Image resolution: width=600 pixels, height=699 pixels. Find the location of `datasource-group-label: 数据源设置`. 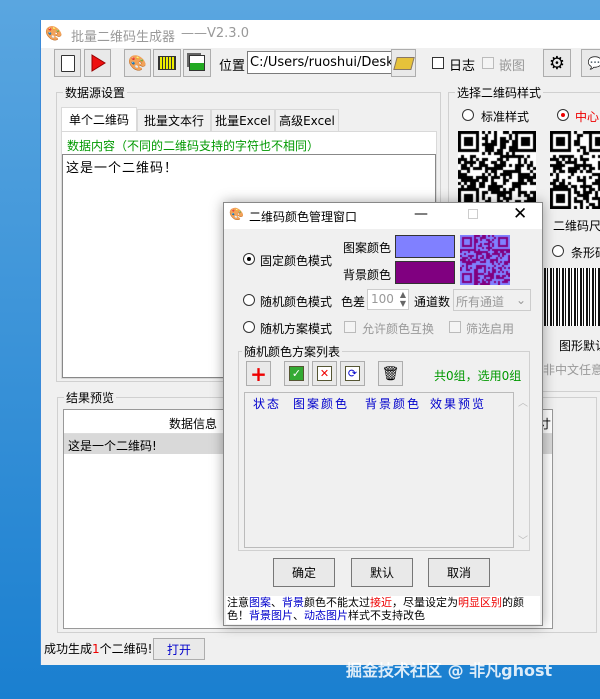

datasource-group-label: 数据源设置 is located at coordinates (95, 92).